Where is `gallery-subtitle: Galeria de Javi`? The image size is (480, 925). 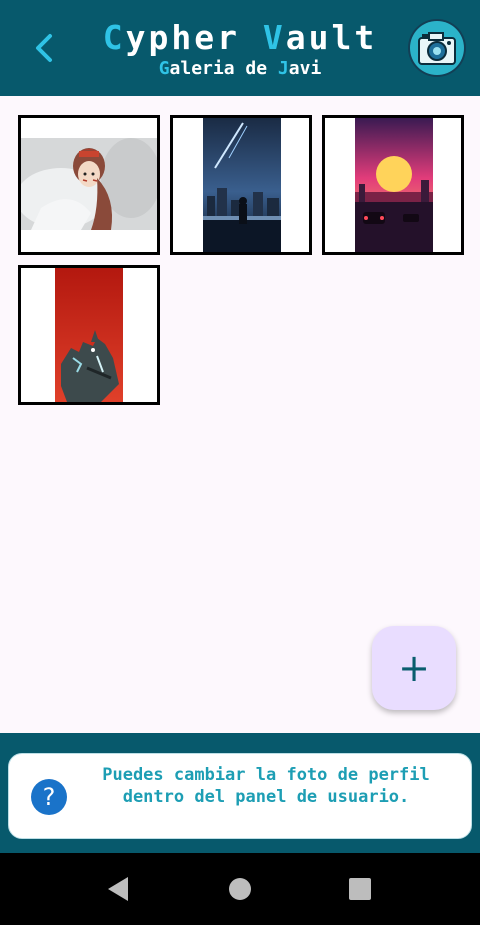
gallery-subtitle: Galeria de Javi is located at coordinates (240, 68).